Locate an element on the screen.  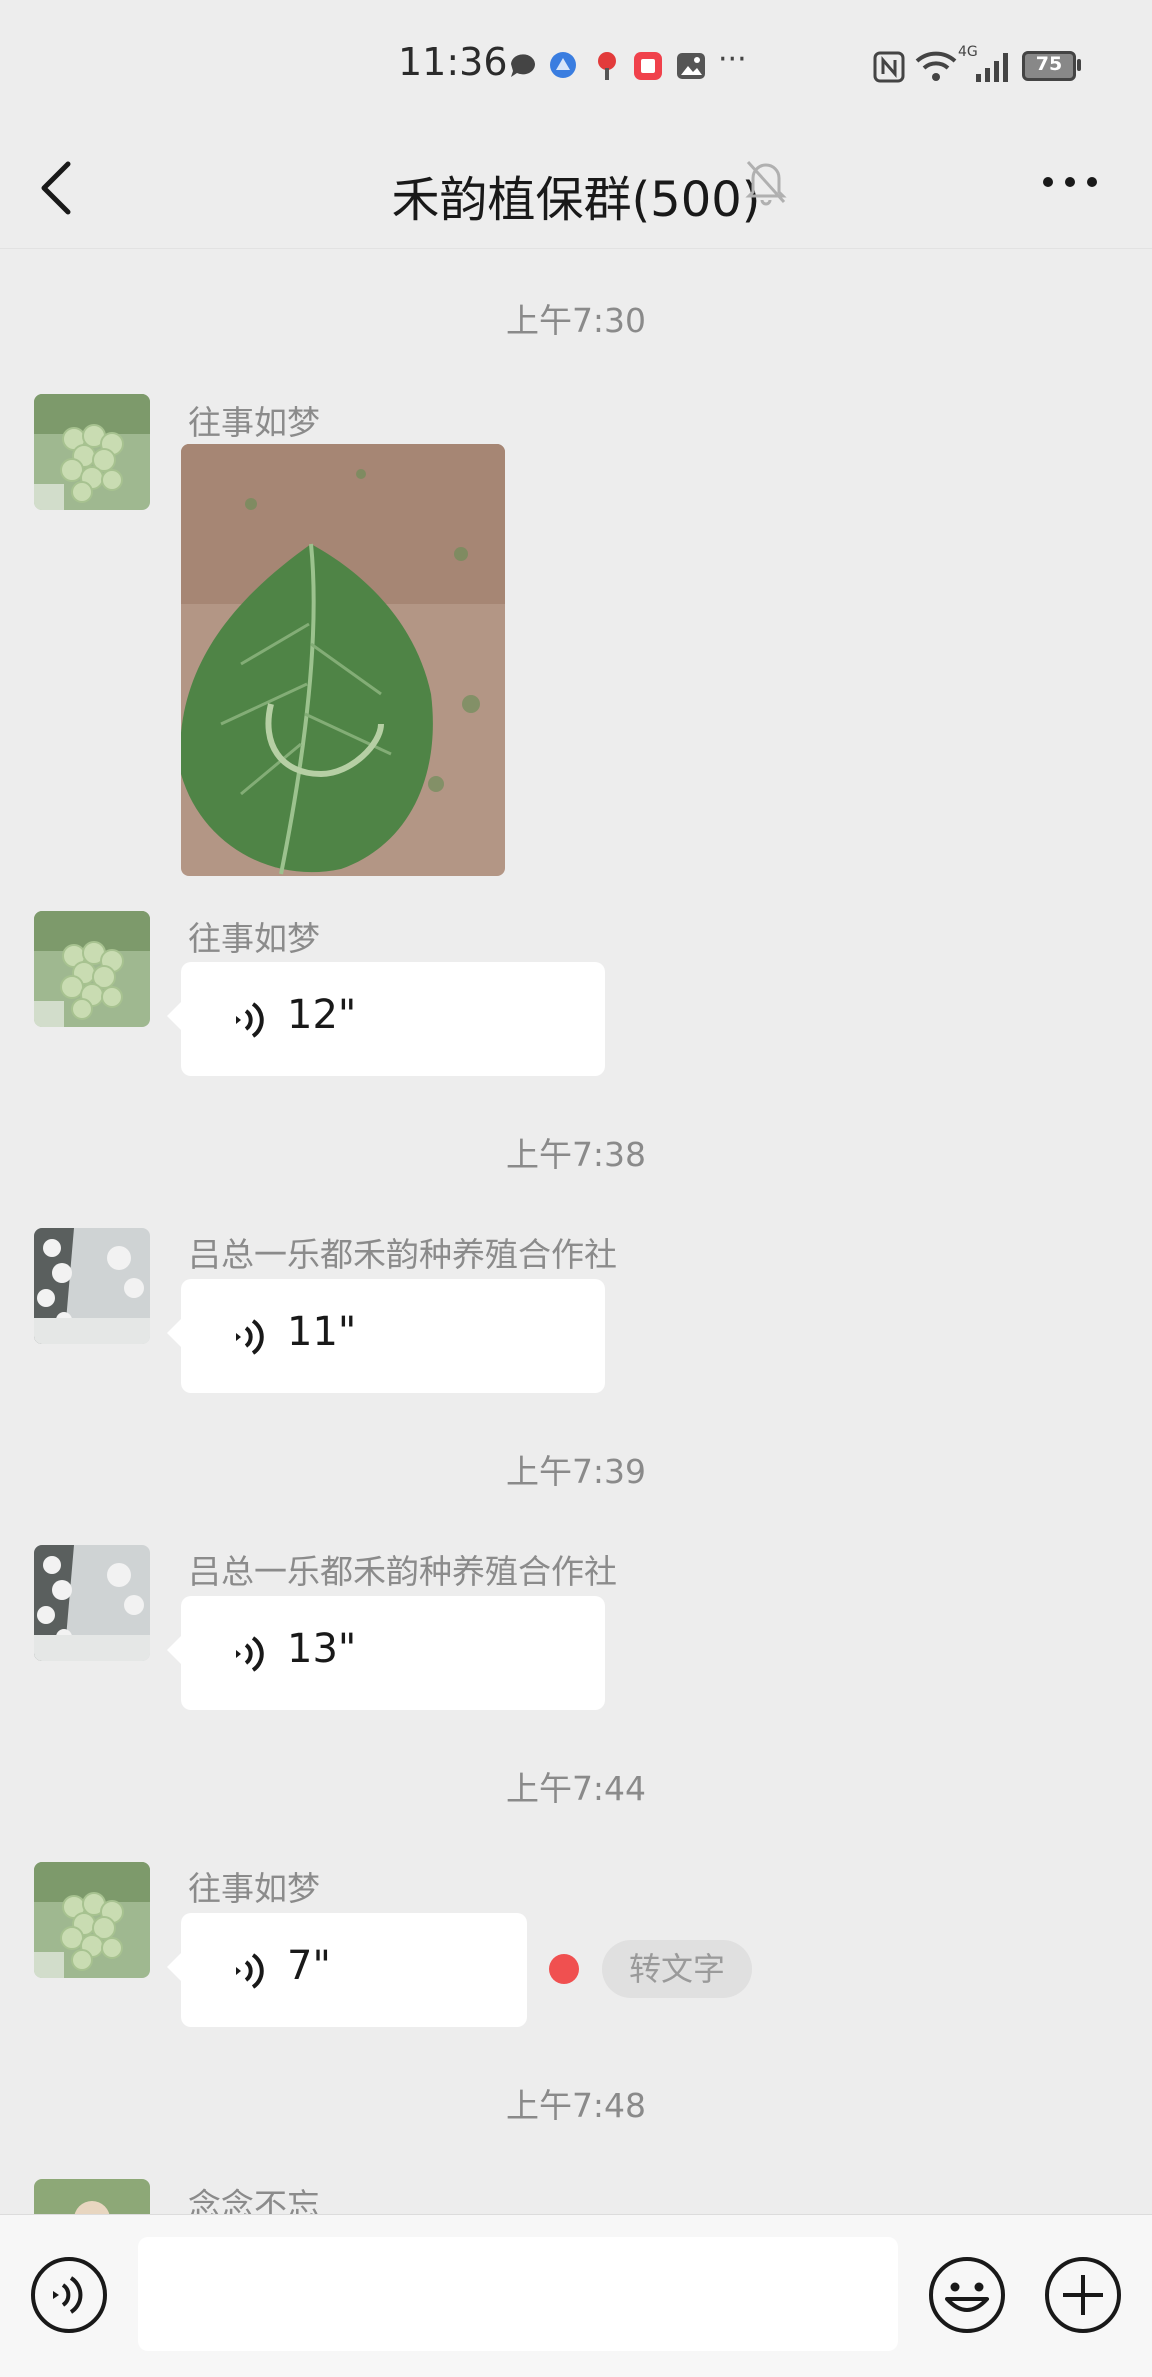
unread-dot is located at coordinates (564, 1969).